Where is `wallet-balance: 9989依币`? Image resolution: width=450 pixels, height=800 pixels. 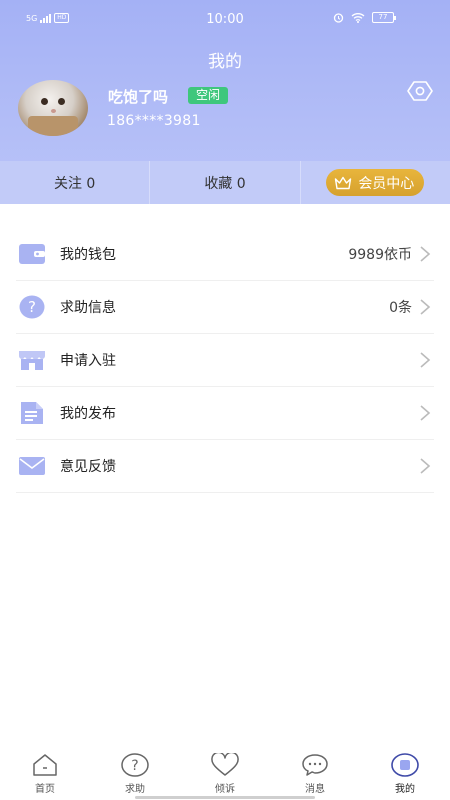
wallet-balance: 9989依币 is located at coordinates (380, 255).